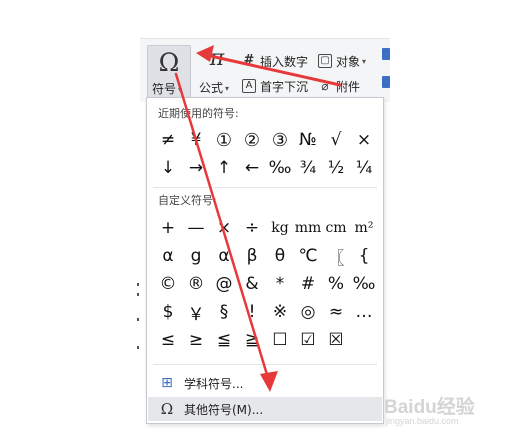 The image size is (506, 441). Describe the element at coordinates (273, 70) in the screenshot. I see `arrow-to-symbol-button` at that location.